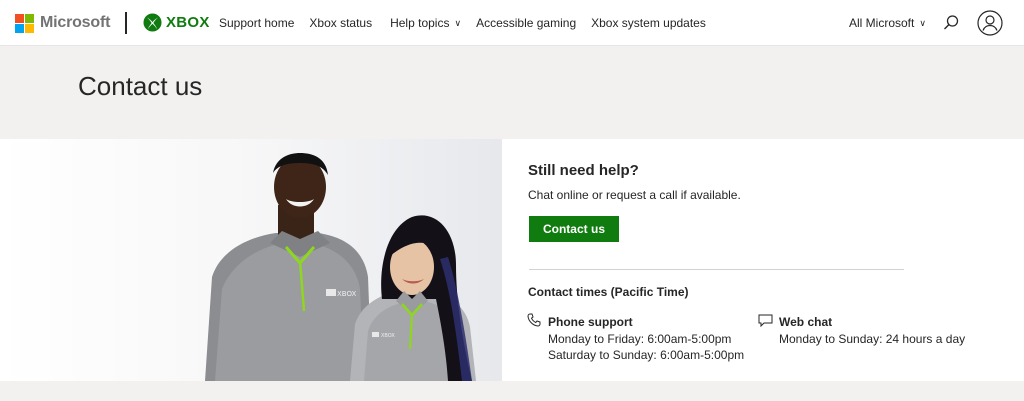 Image resolution: width=1024 pixels, height=401 pixels. Describe the element at coordinates (420, 23) in the screenshot. I see `nav-label: Help topics` at that location.